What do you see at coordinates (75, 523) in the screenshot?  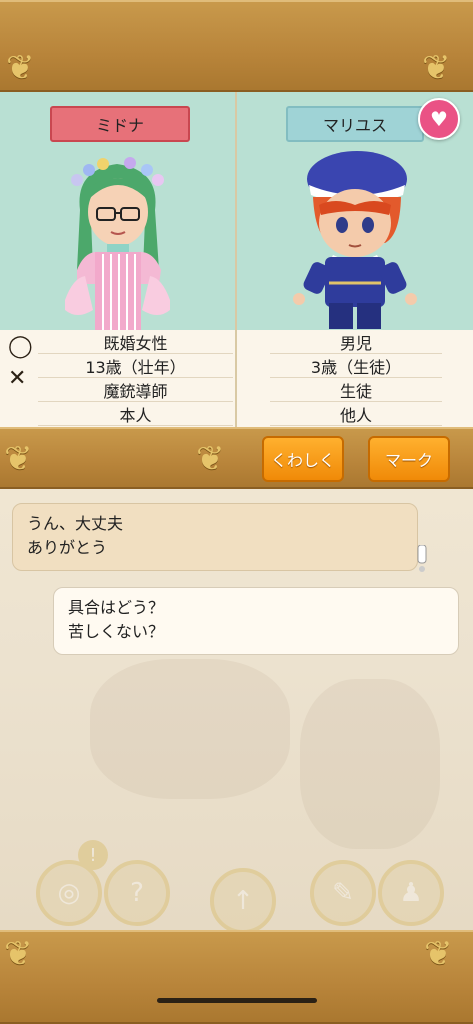 I see `chat-line: うん、大丈夫` at bounding box center [75, 523].